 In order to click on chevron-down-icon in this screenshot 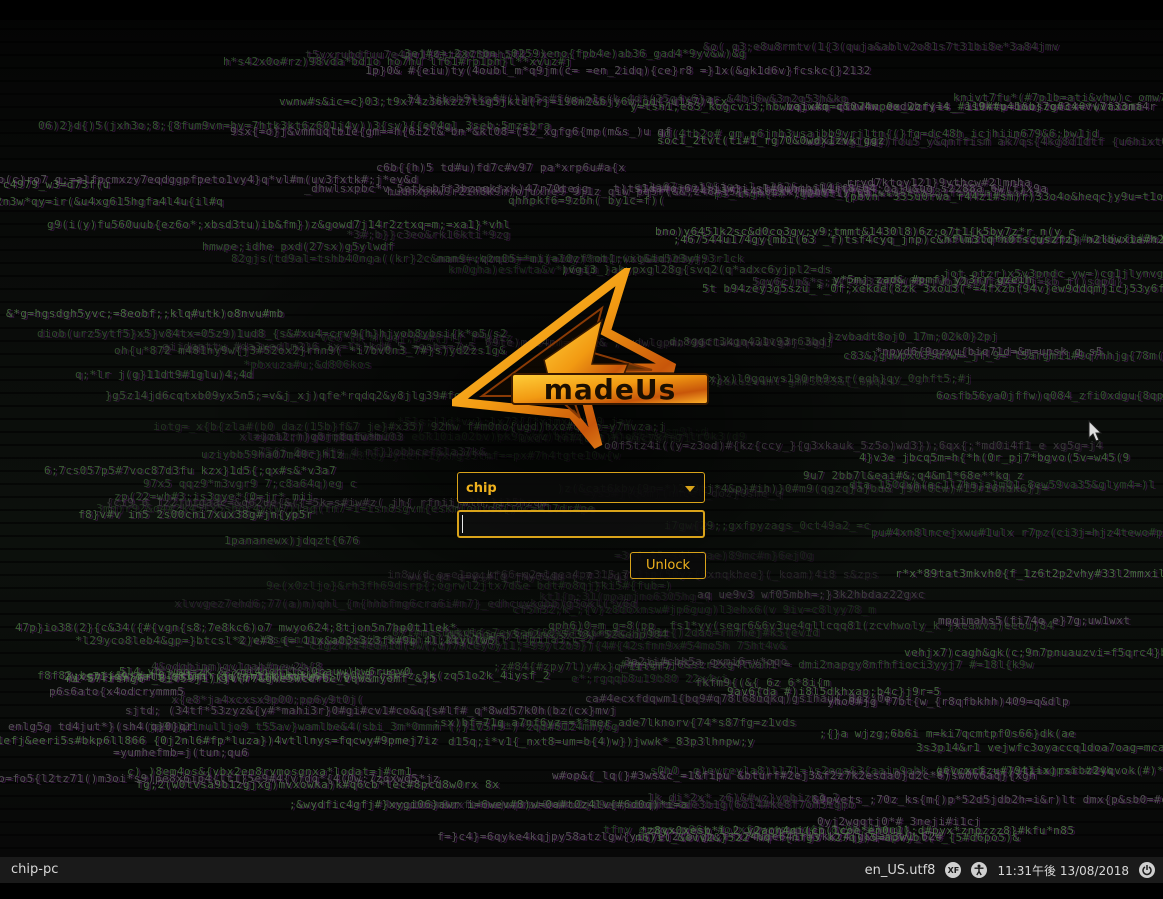, I will do `click(690, 489)`.